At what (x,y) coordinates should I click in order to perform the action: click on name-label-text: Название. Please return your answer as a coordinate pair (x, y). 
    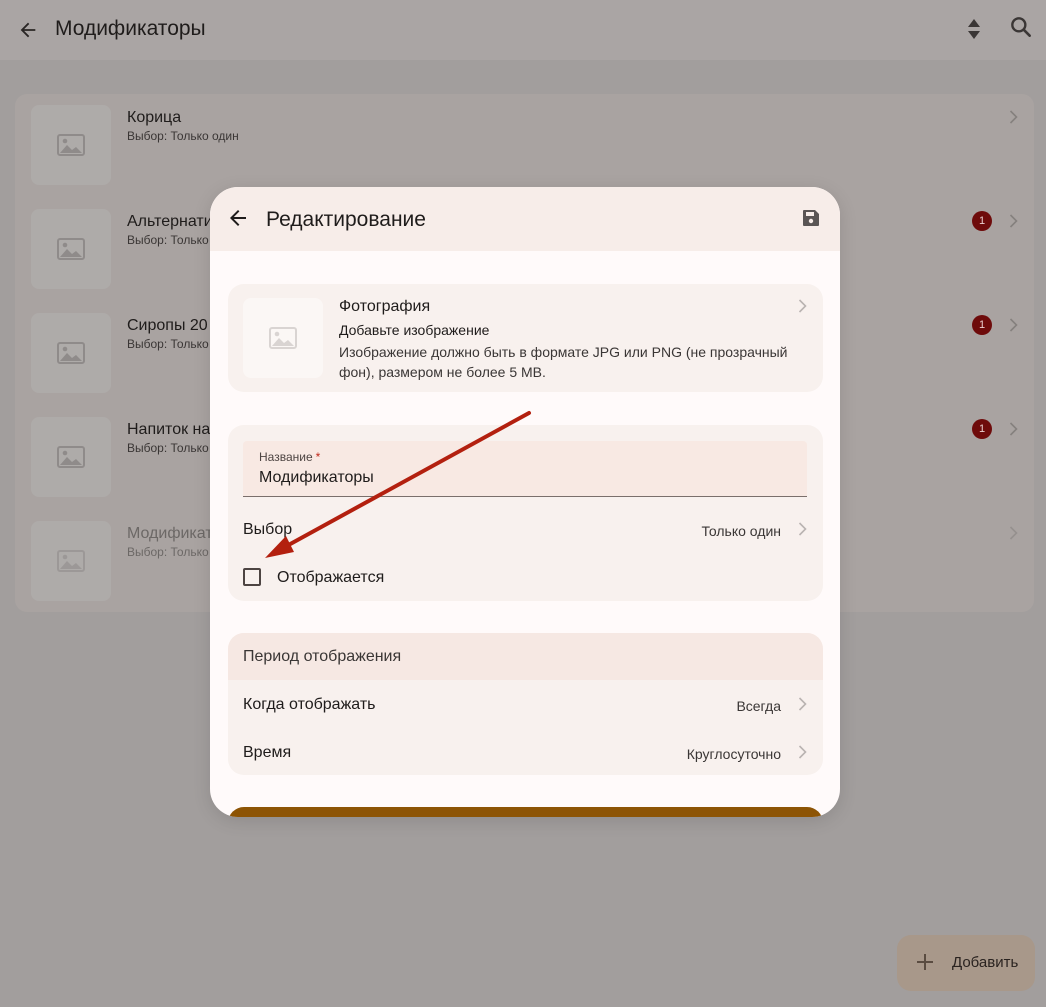
    Looking at the image, I should click on (286, 457).